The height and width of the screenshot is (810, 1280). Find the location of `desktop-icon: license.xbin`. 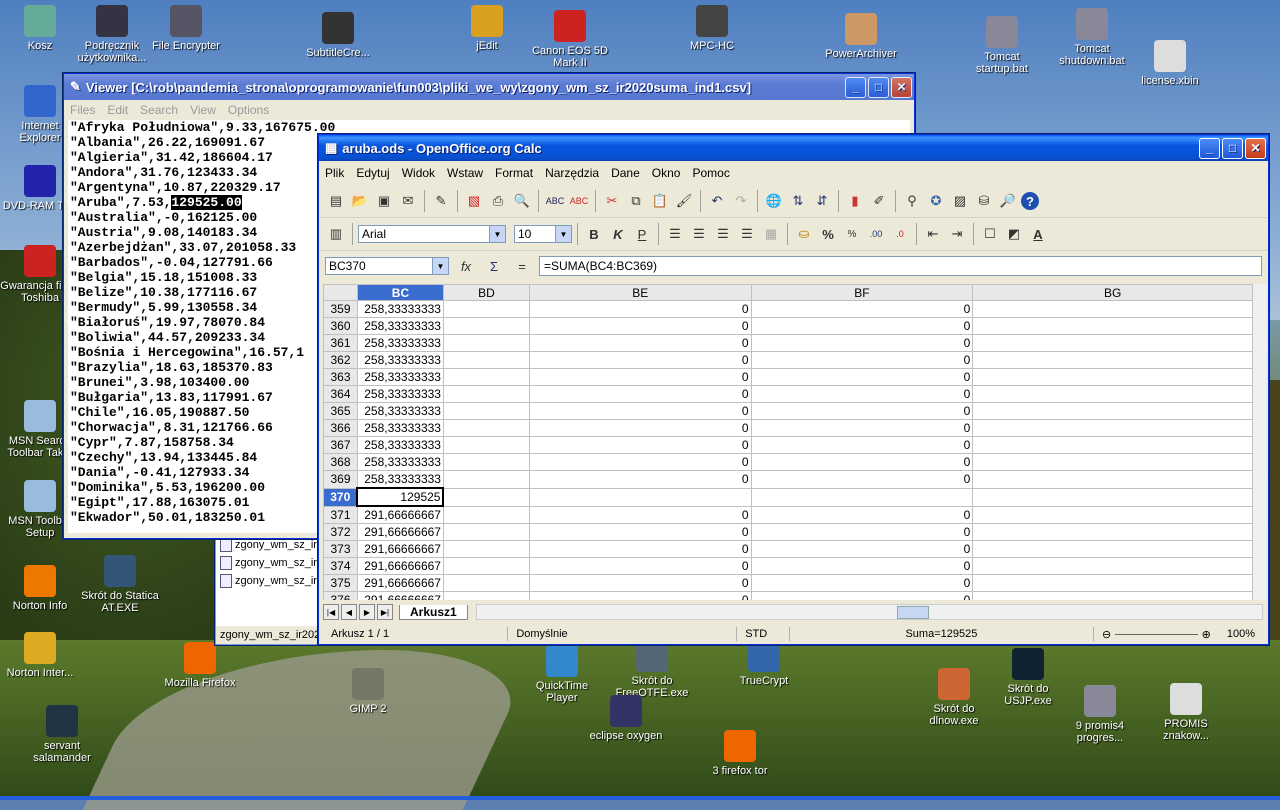

desktop-icon: license.xbin is located at coordinates (1170, 63).